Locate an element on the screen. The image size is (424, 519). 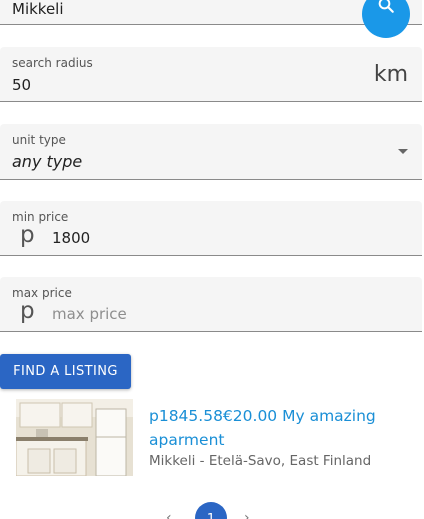
search-radius-field: search radius 50 km is located at coordinates (211, 74).